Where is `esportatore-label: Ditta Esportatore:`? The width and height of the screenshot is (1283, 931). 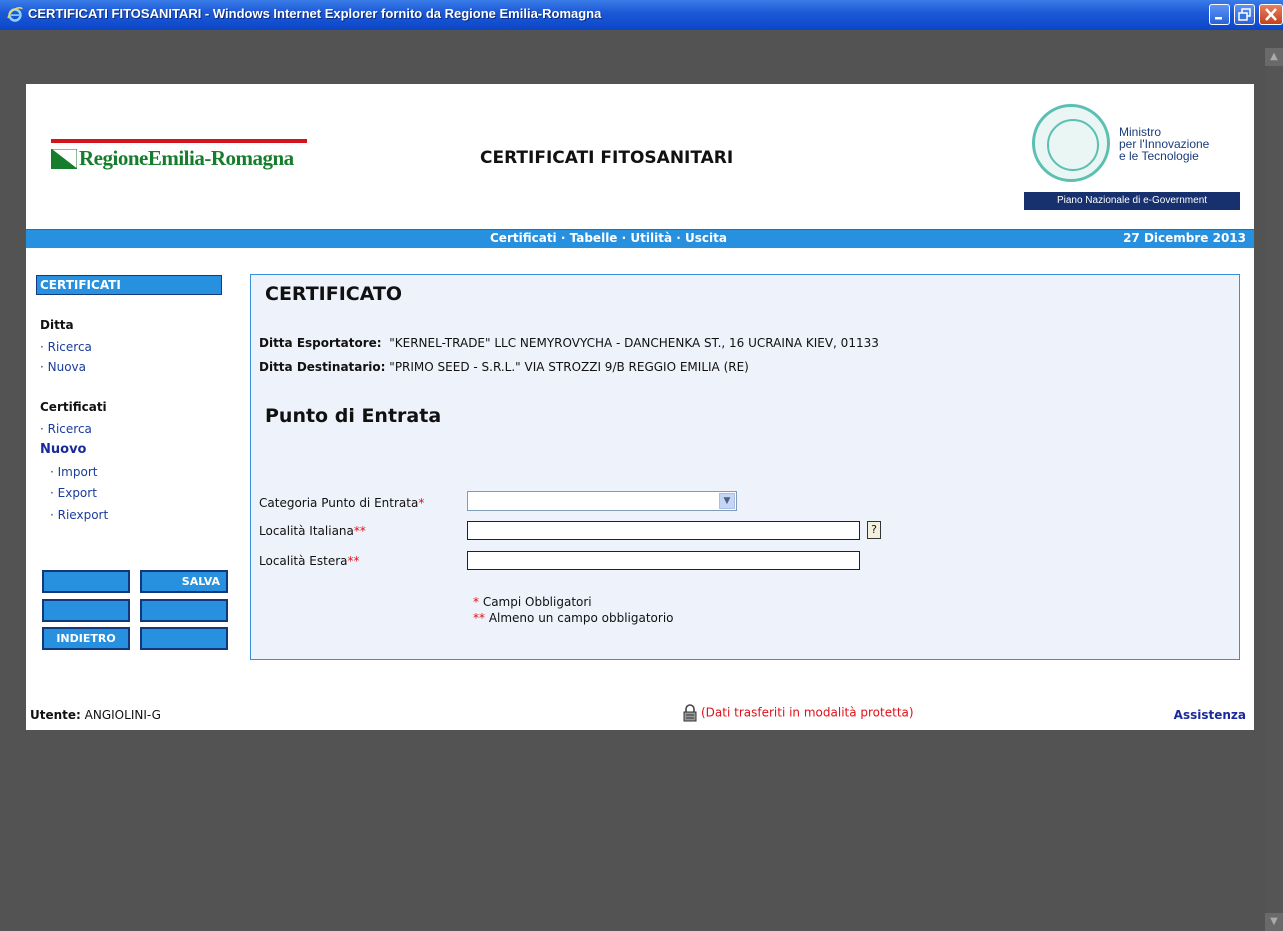 esportatore-label: Ditta Esportatore: is located at coordinates (320, 343).